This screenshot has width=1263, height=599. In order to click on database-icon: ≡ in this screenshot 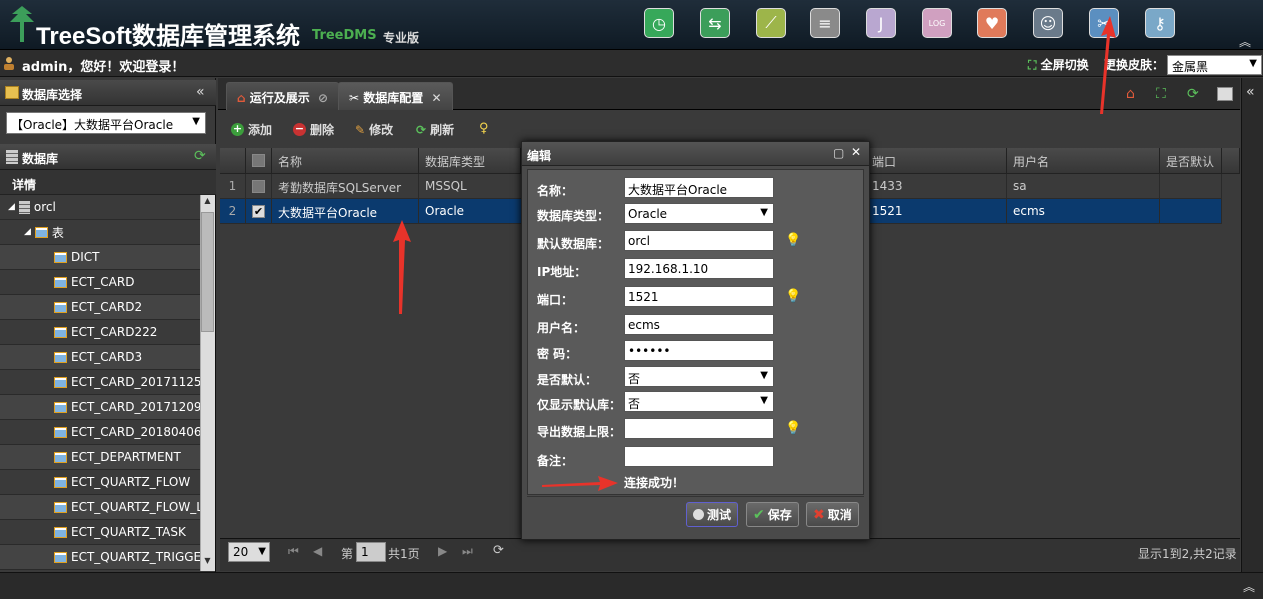, I will do `click(825, 23)`.